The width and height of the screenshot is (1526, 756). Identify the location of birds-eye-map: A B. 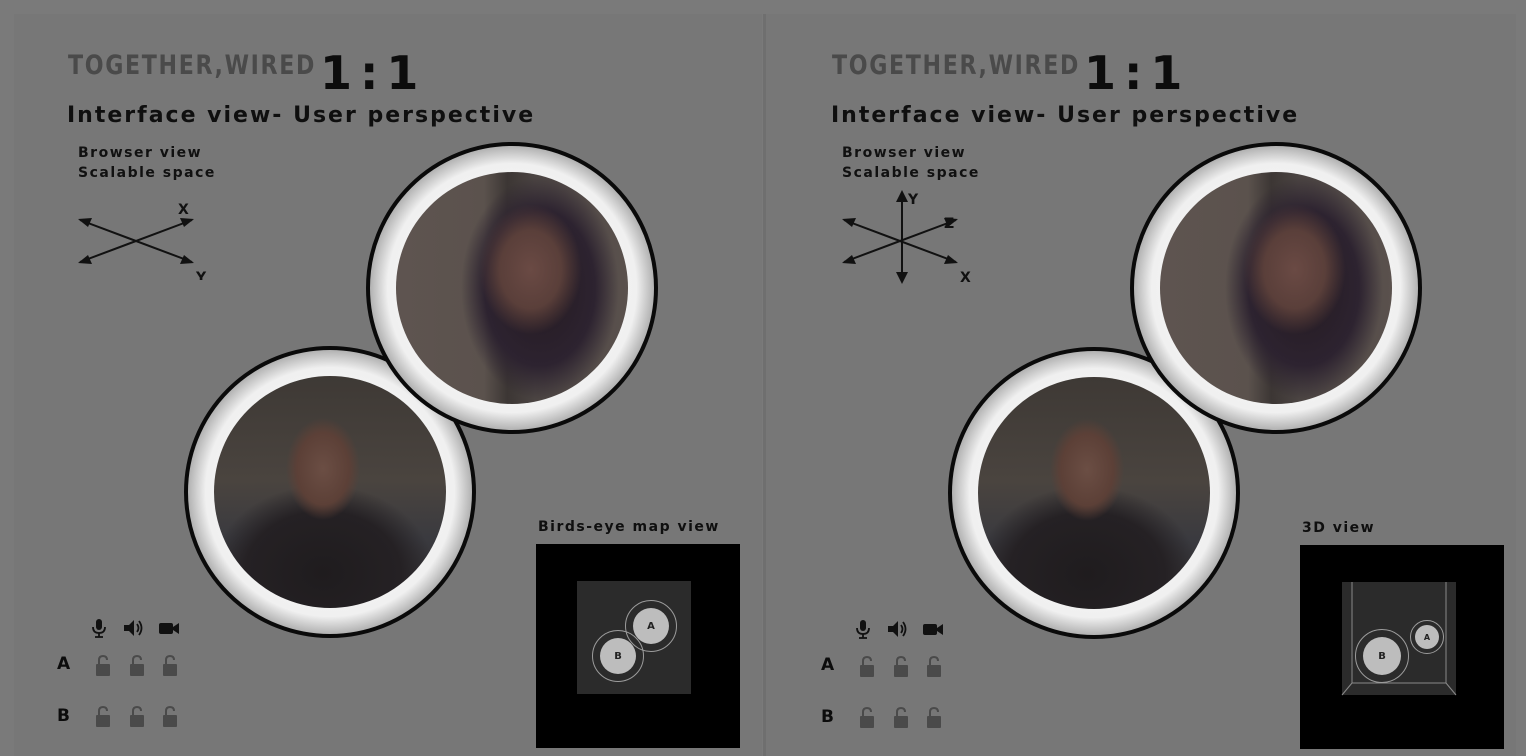
(638, 646).